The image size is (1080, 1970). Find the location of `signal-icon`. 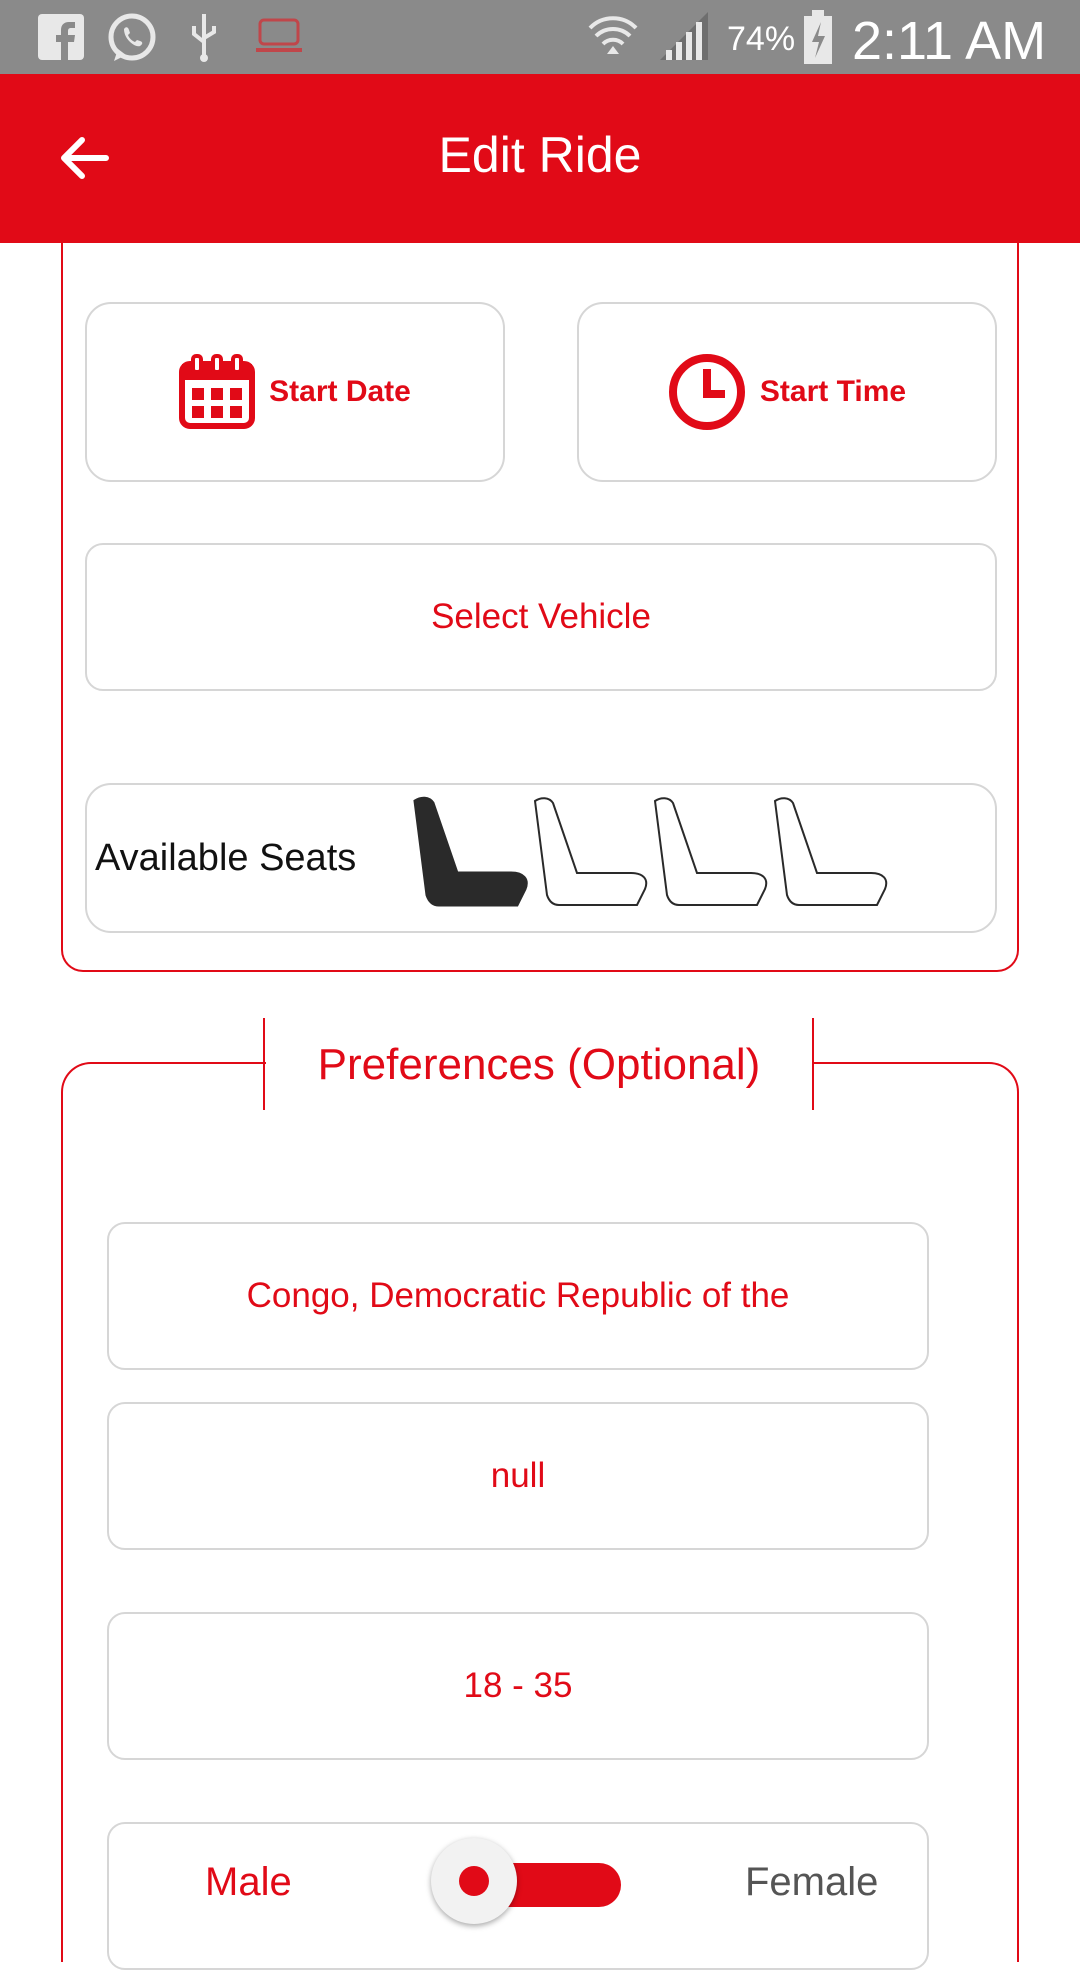

signal-icon is located at coordinates (684, 36).